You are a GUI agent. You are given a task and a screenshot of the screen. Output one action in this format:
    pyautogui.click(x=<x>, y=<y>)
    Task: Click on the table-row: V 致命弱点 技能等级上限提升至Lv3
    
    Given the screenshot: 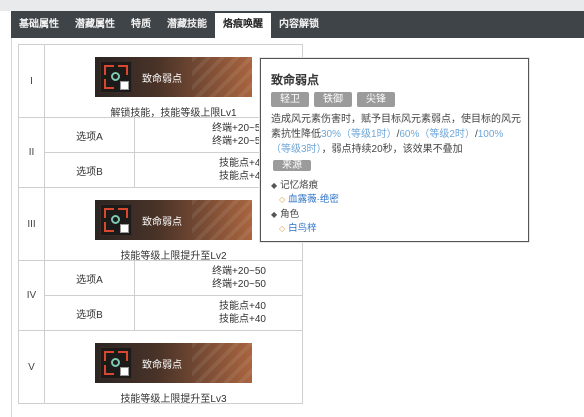 What is the action you would take?
    pyautogui.click(x=160, y=367)
    